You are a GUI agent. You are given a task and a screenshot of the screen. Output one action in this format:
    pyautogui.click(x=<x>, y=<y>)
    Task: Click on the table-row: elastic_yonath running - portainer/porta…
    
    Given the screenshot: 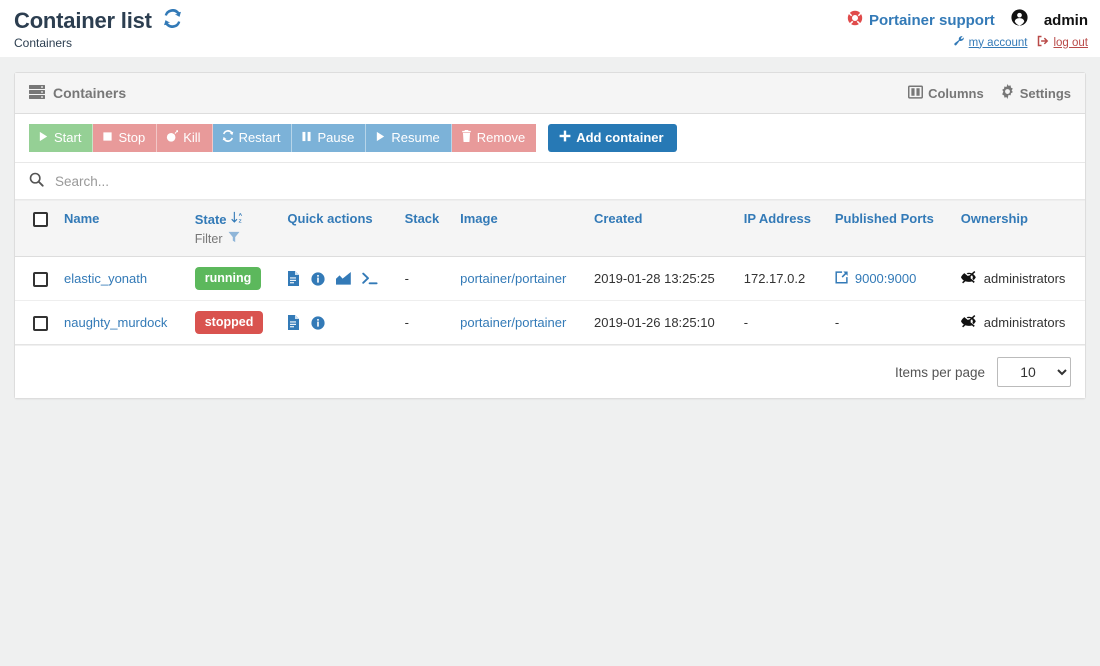 What is the action you would take?
    pyautogui.click(x=550, y=278)
    